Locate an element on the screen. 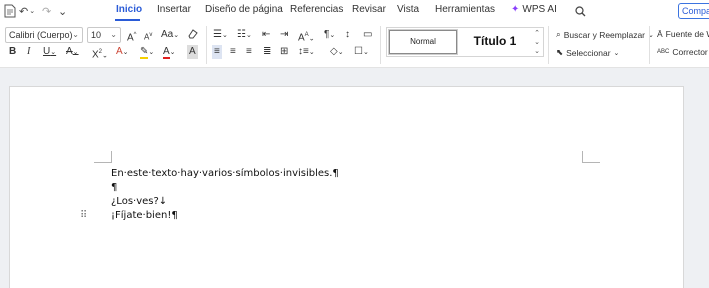 The width and height of the screenshot is (709, 288). font-size-value: 10 is located at coordinates (96, 35).